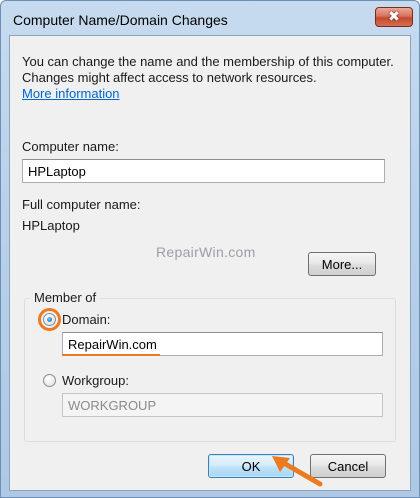 This screenshot has height=498, width=420. What do you see at coordinates (112, 405) in the screenshot?
I see `workgroup-value: WORKGROUP` at bounding box center [112, 405].